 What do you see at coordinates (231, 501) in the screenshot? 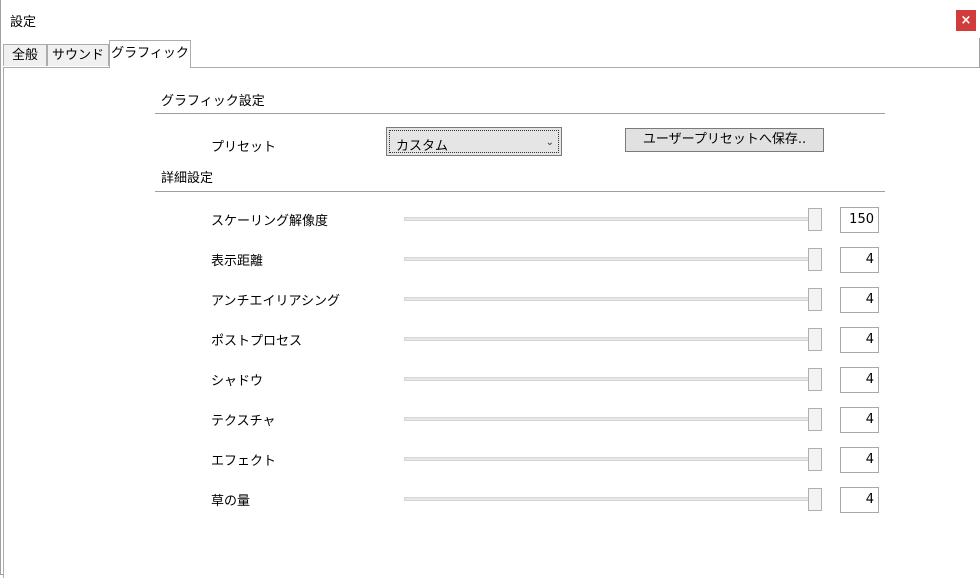
I see `setting-label: 草の量` at bounding box center [231, 501].